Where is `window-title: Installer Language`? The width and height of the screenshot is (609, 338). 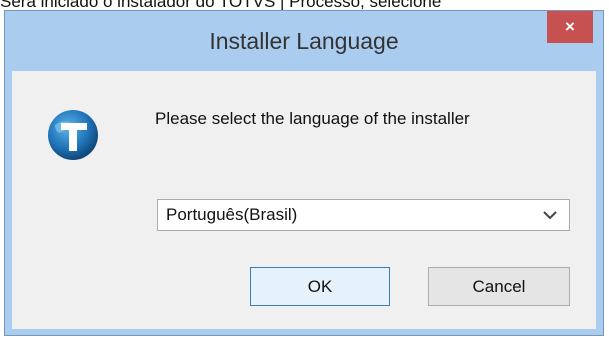
window-title: Installer Language is located at coordinates (304, 41).